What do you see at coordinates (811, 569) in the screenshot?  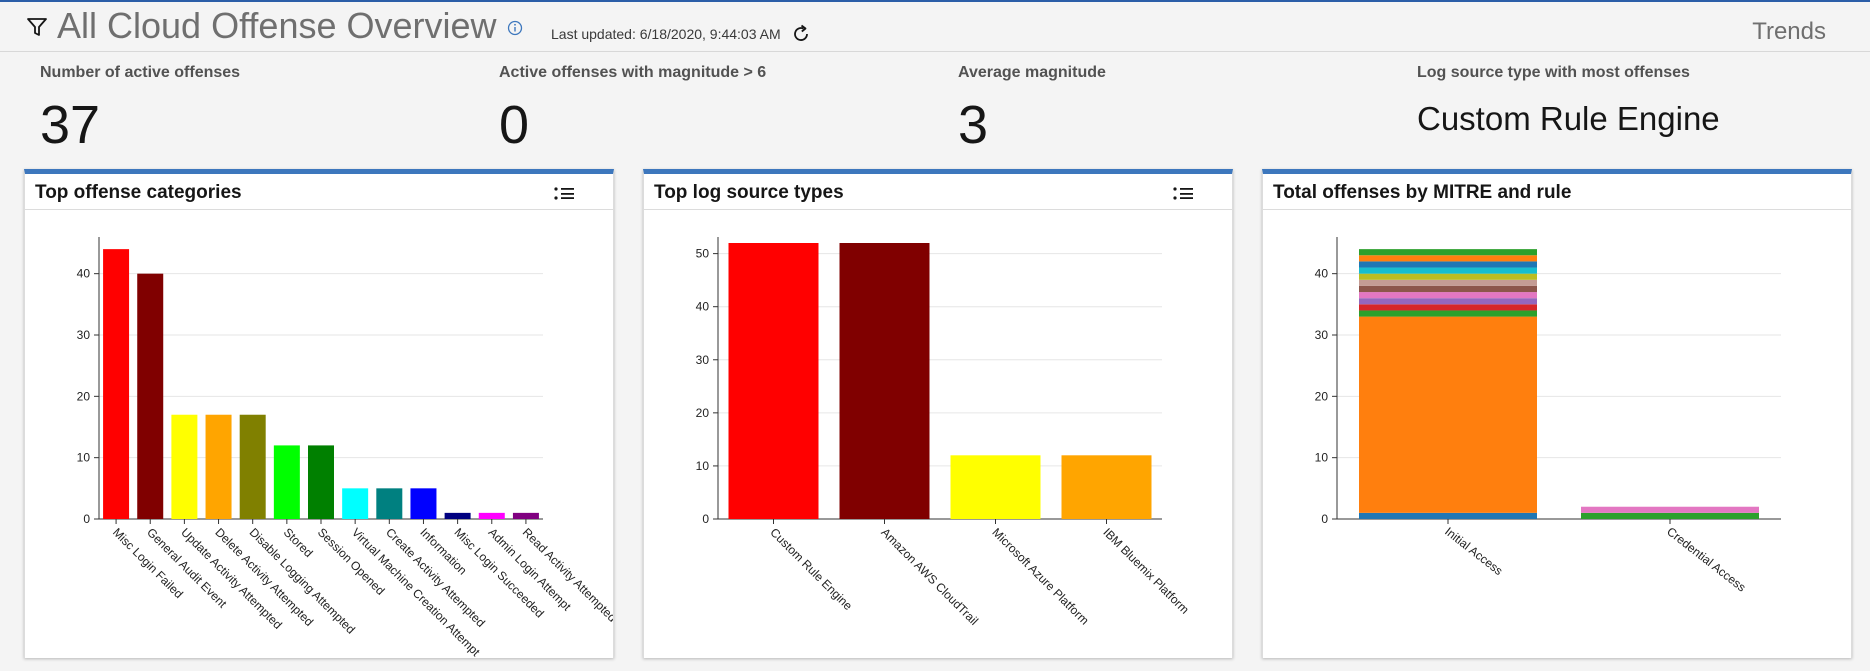 I see `x-tick-label: Custom Rule Engine` at bounding box center [811, 569].